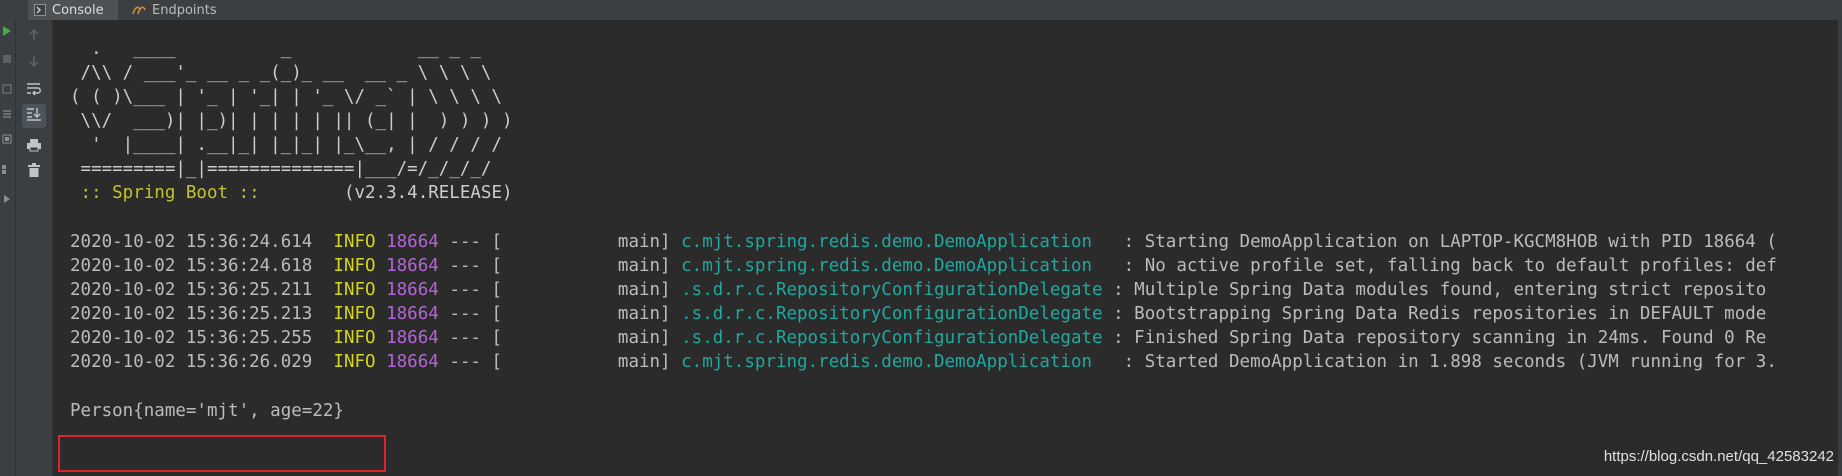 The image size is (1842, 476). I want to click on tool-window-tab-bar: Console Endpoints, so click(921, 10).